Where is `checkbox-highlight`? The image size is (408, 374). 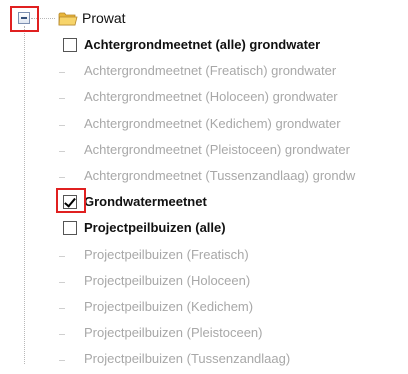 checkbox-highlight is located at coordinates (71, 200).